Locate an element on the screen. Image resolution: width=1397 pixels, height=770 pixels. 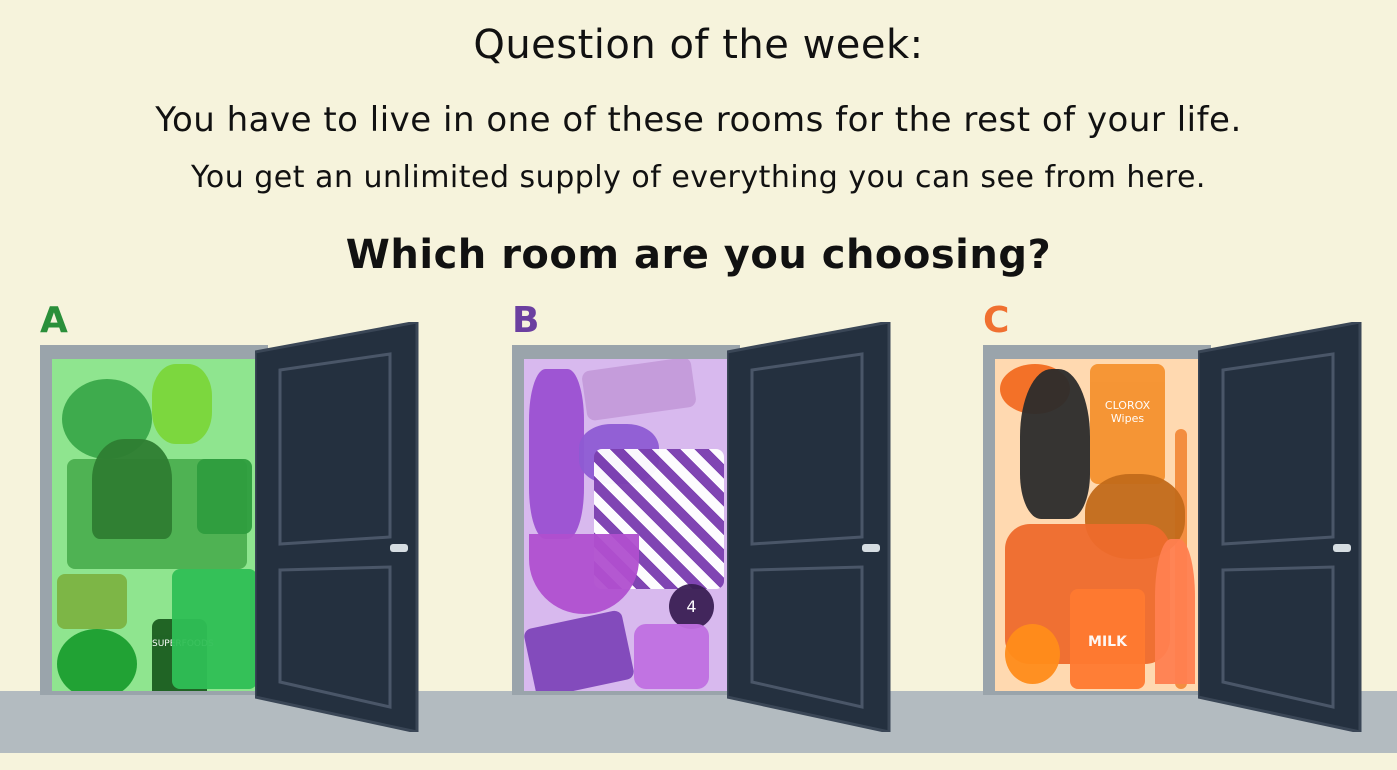
clorox-wipes: CLOROX Wipes is located at coordinates (1127, 424).